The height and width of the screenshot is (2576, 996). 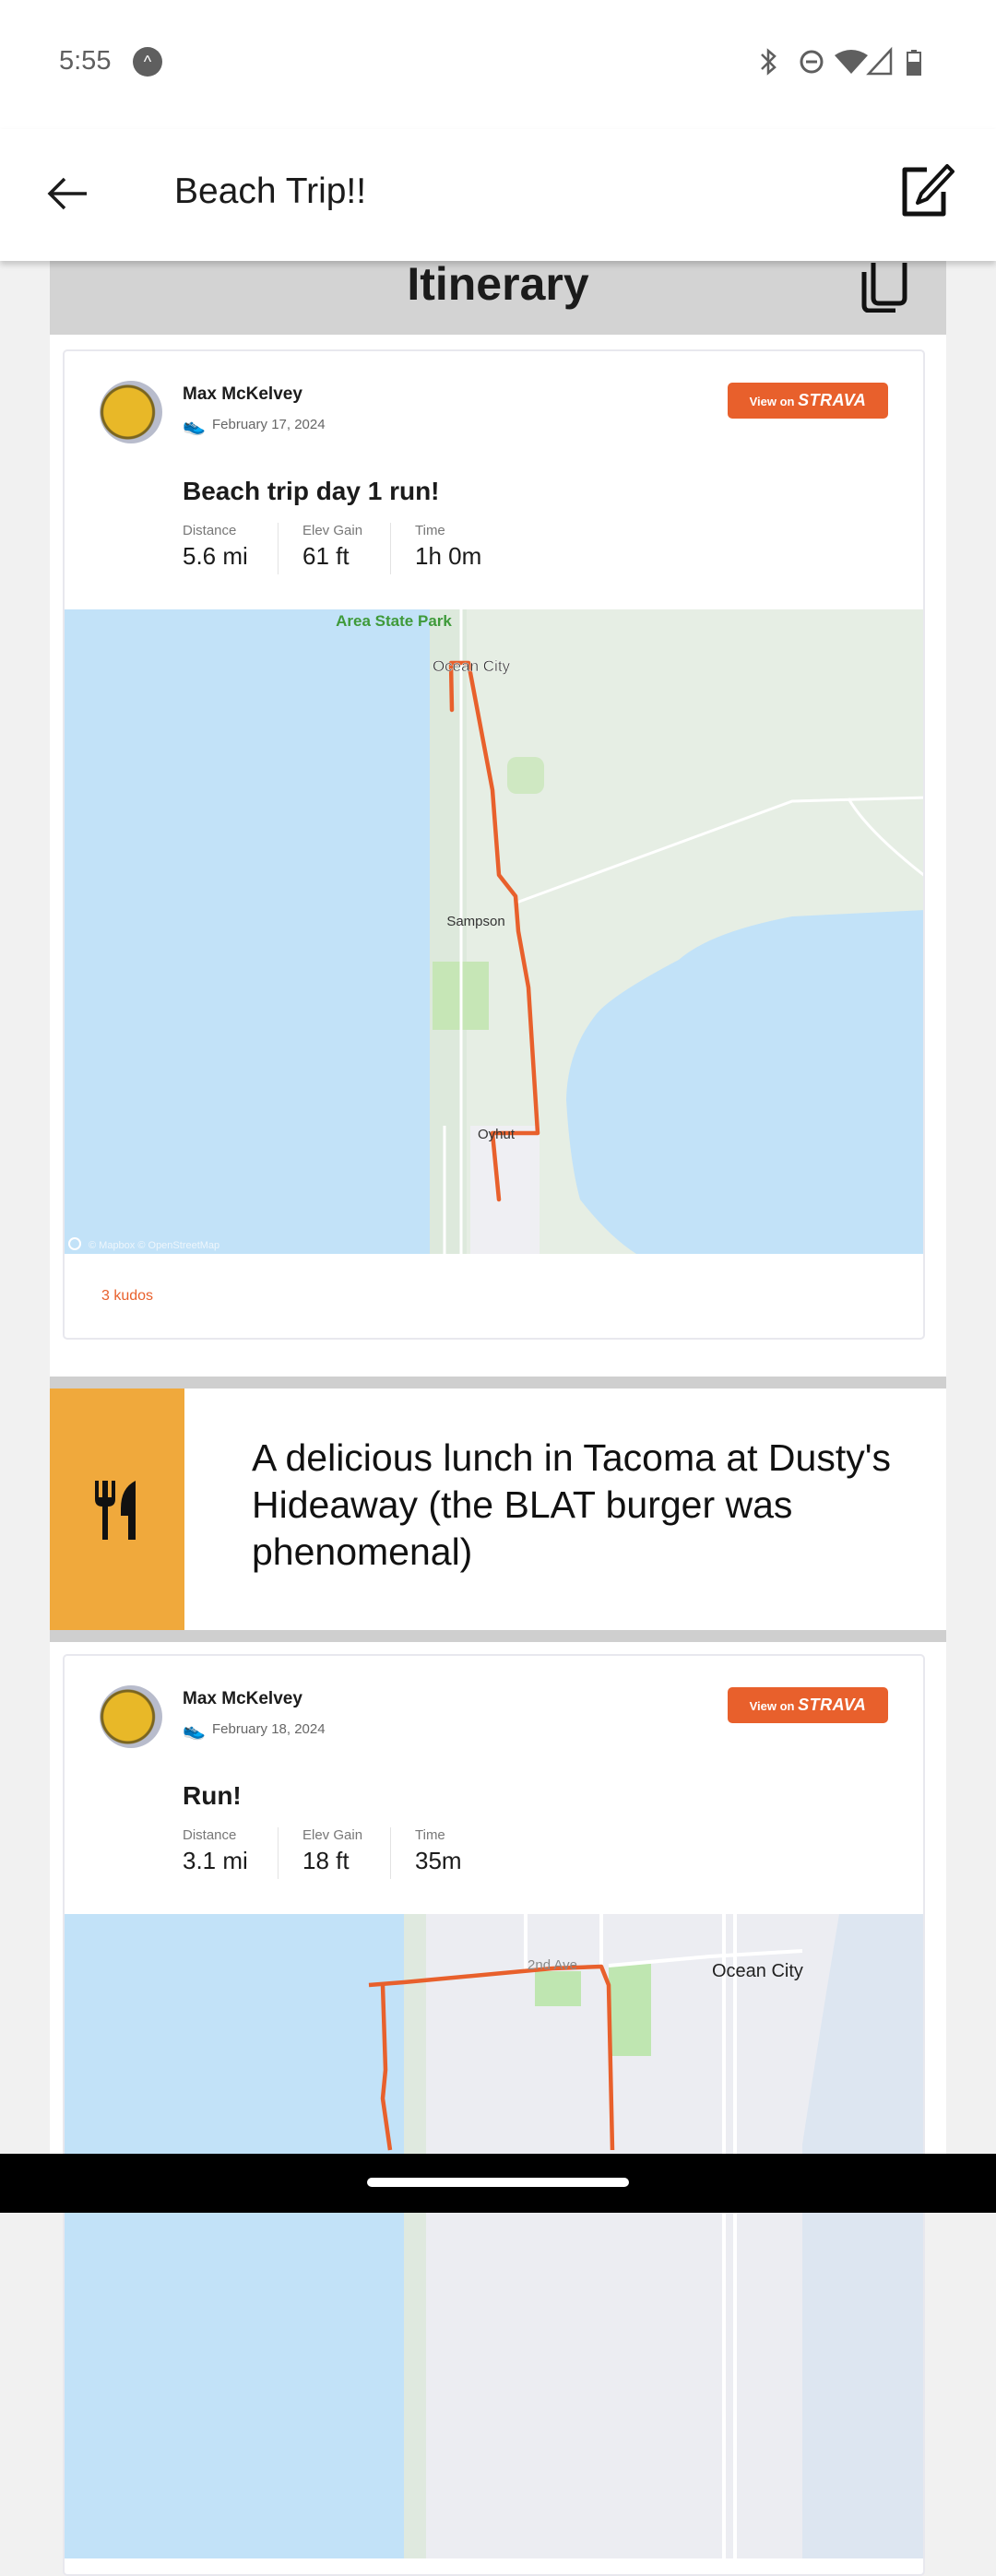 What do you see at coordinates (879, 61) in the screenshot?
I see `signal-icon` at bounding box center [879, 61].